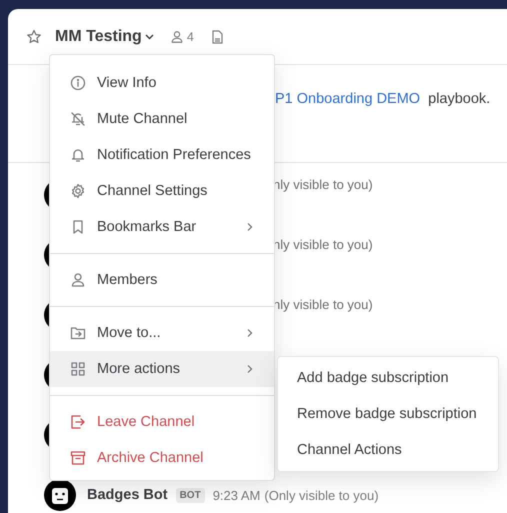 The width and height of the screenshot is (507, 513). What do you see at coordinates (217, 37) in the screenshot?
I see `file-icon` at bounding box center [217, 37].